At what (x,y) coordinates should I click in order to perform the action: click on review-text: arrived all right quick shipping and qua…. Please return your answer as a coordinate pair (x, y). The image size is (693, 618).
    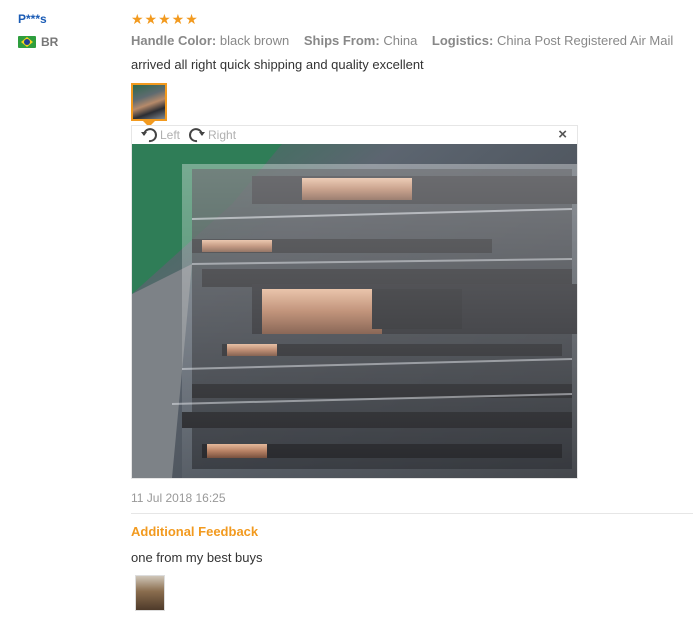
    Looking at the image, I should click on (277, 64).